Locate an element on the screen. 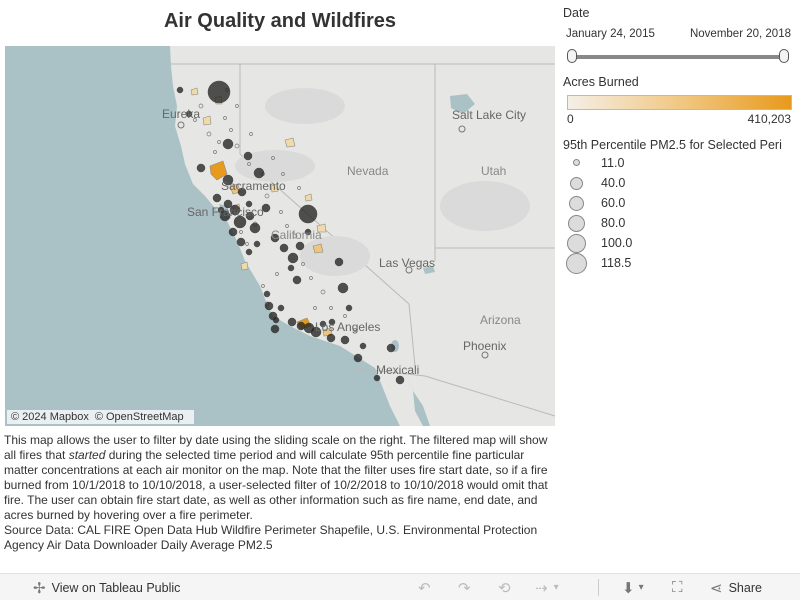 This screenshot has height=600, width=800. date-range-slider-track is located at coordinates (678, 57).